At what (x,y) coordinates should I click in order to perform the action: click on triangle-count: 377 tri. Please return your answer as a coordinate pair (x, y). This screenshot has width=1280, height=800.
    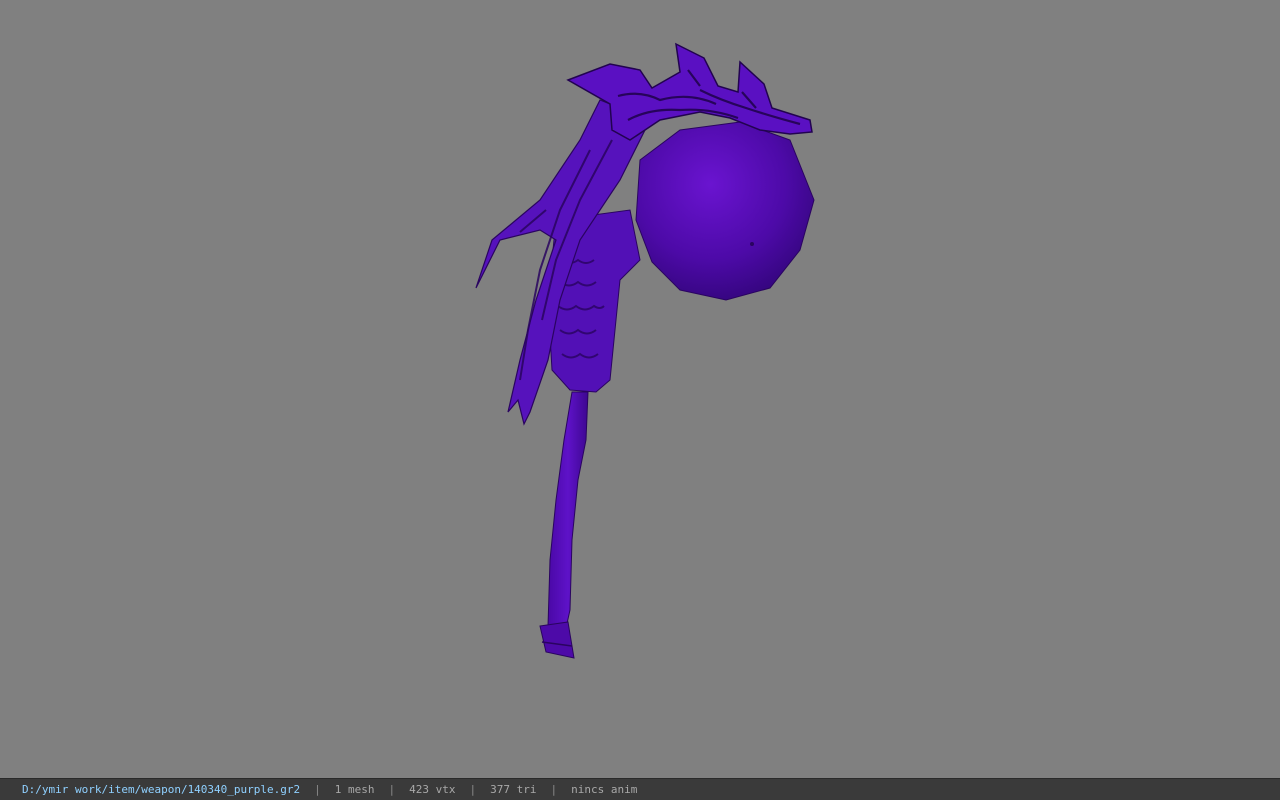
    Looking at the image, I should click on (513, 789).